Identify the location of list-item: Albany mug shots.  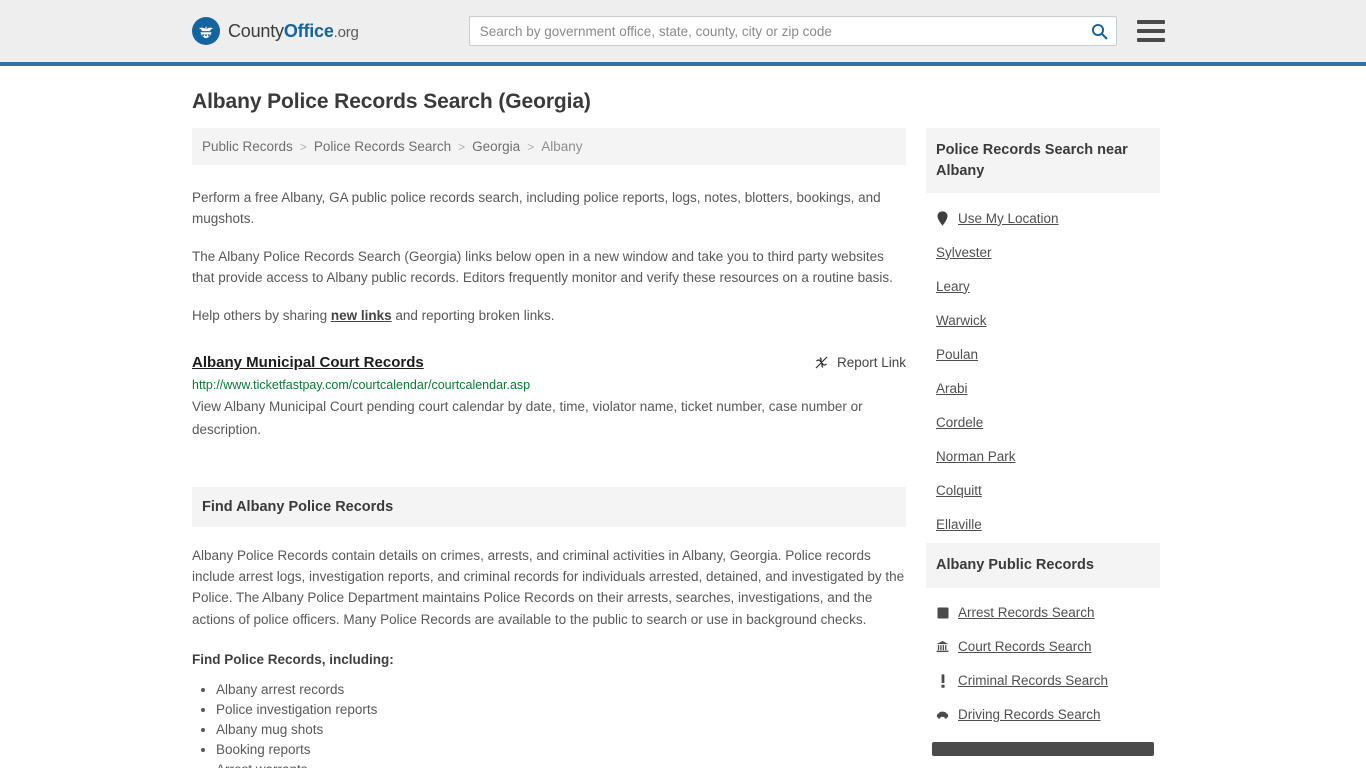
(561, 730).